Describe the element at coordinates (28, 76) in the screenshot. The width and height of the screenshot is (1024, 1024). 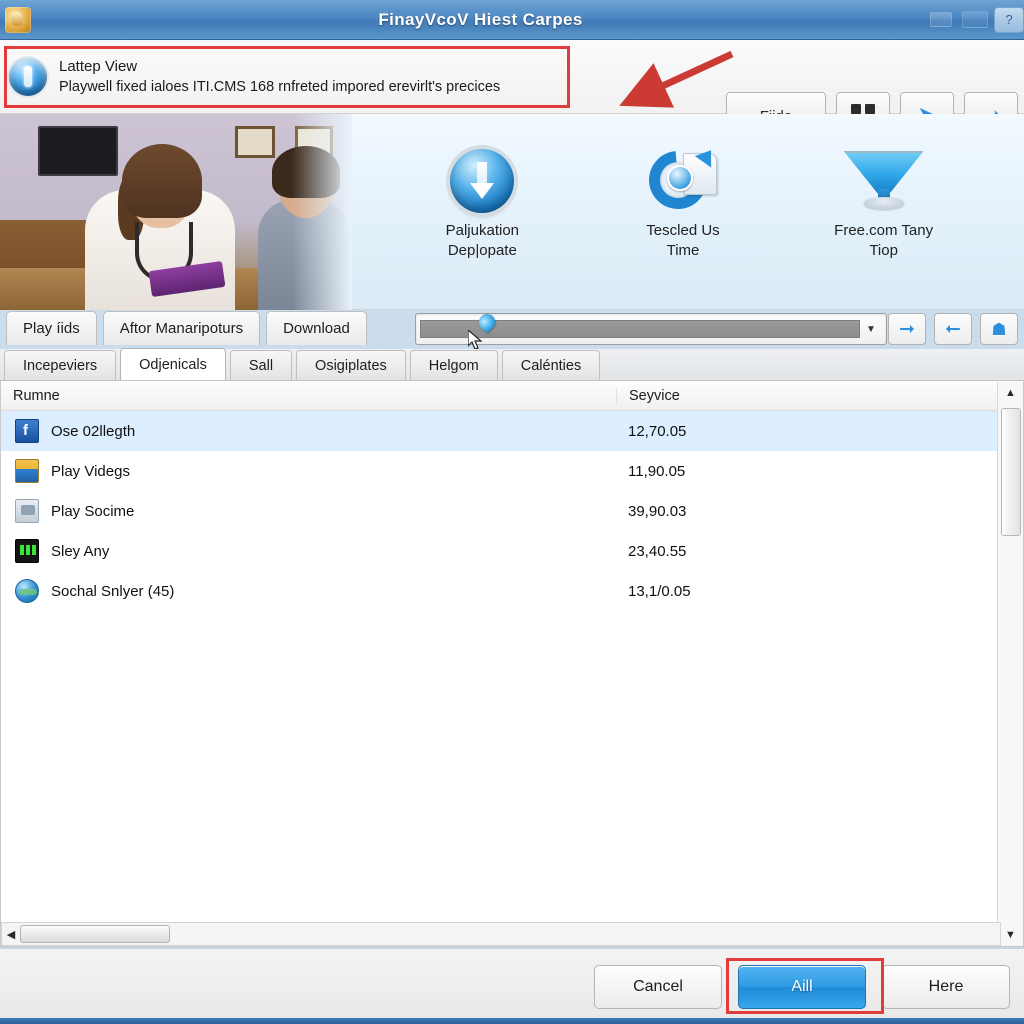
I see `info-download-icon` at that location.